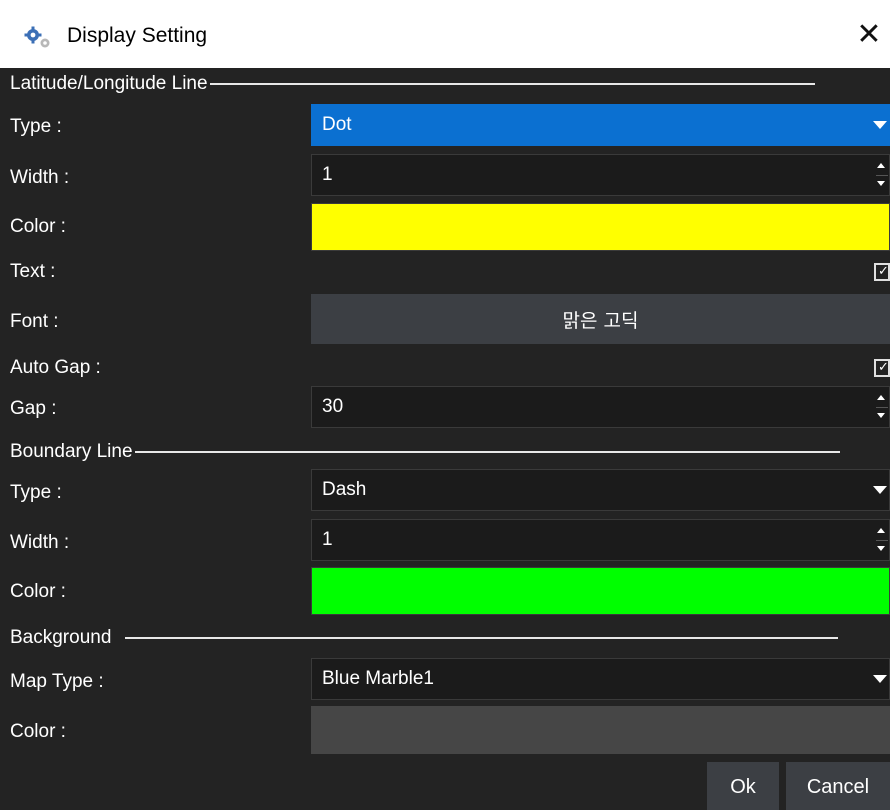 The height and width of the screenshot is (810, 890). What do you see at coordinates (327, 539) in the screenshot?
I see `boundary-width-value: 1` at bounding box center [327, 539].